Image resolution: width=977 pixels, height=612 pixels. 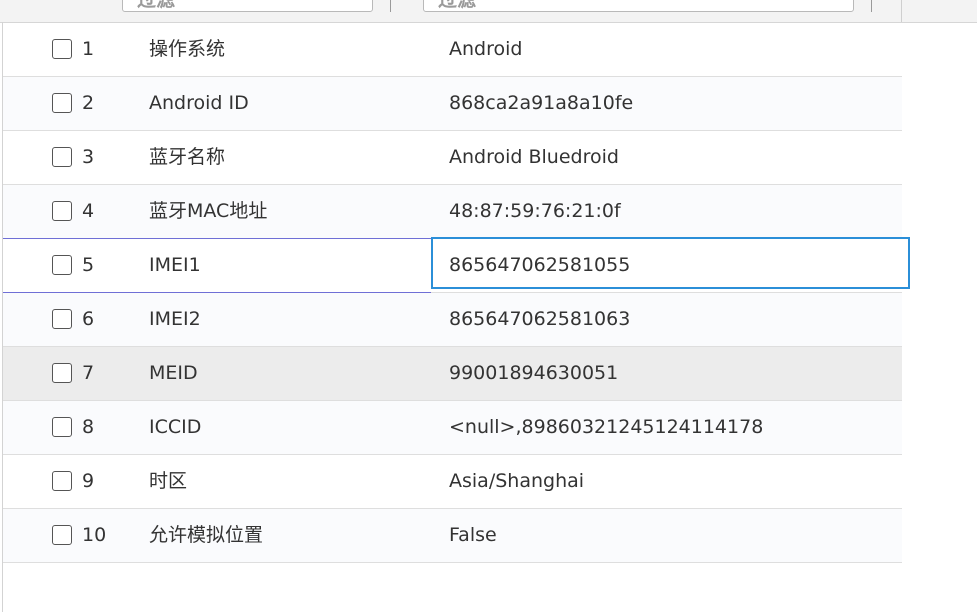 What do you see at coordinates (175, 319) in the screenshot?
I see `row-name: IMEI2` at bounding box center [175, 319].